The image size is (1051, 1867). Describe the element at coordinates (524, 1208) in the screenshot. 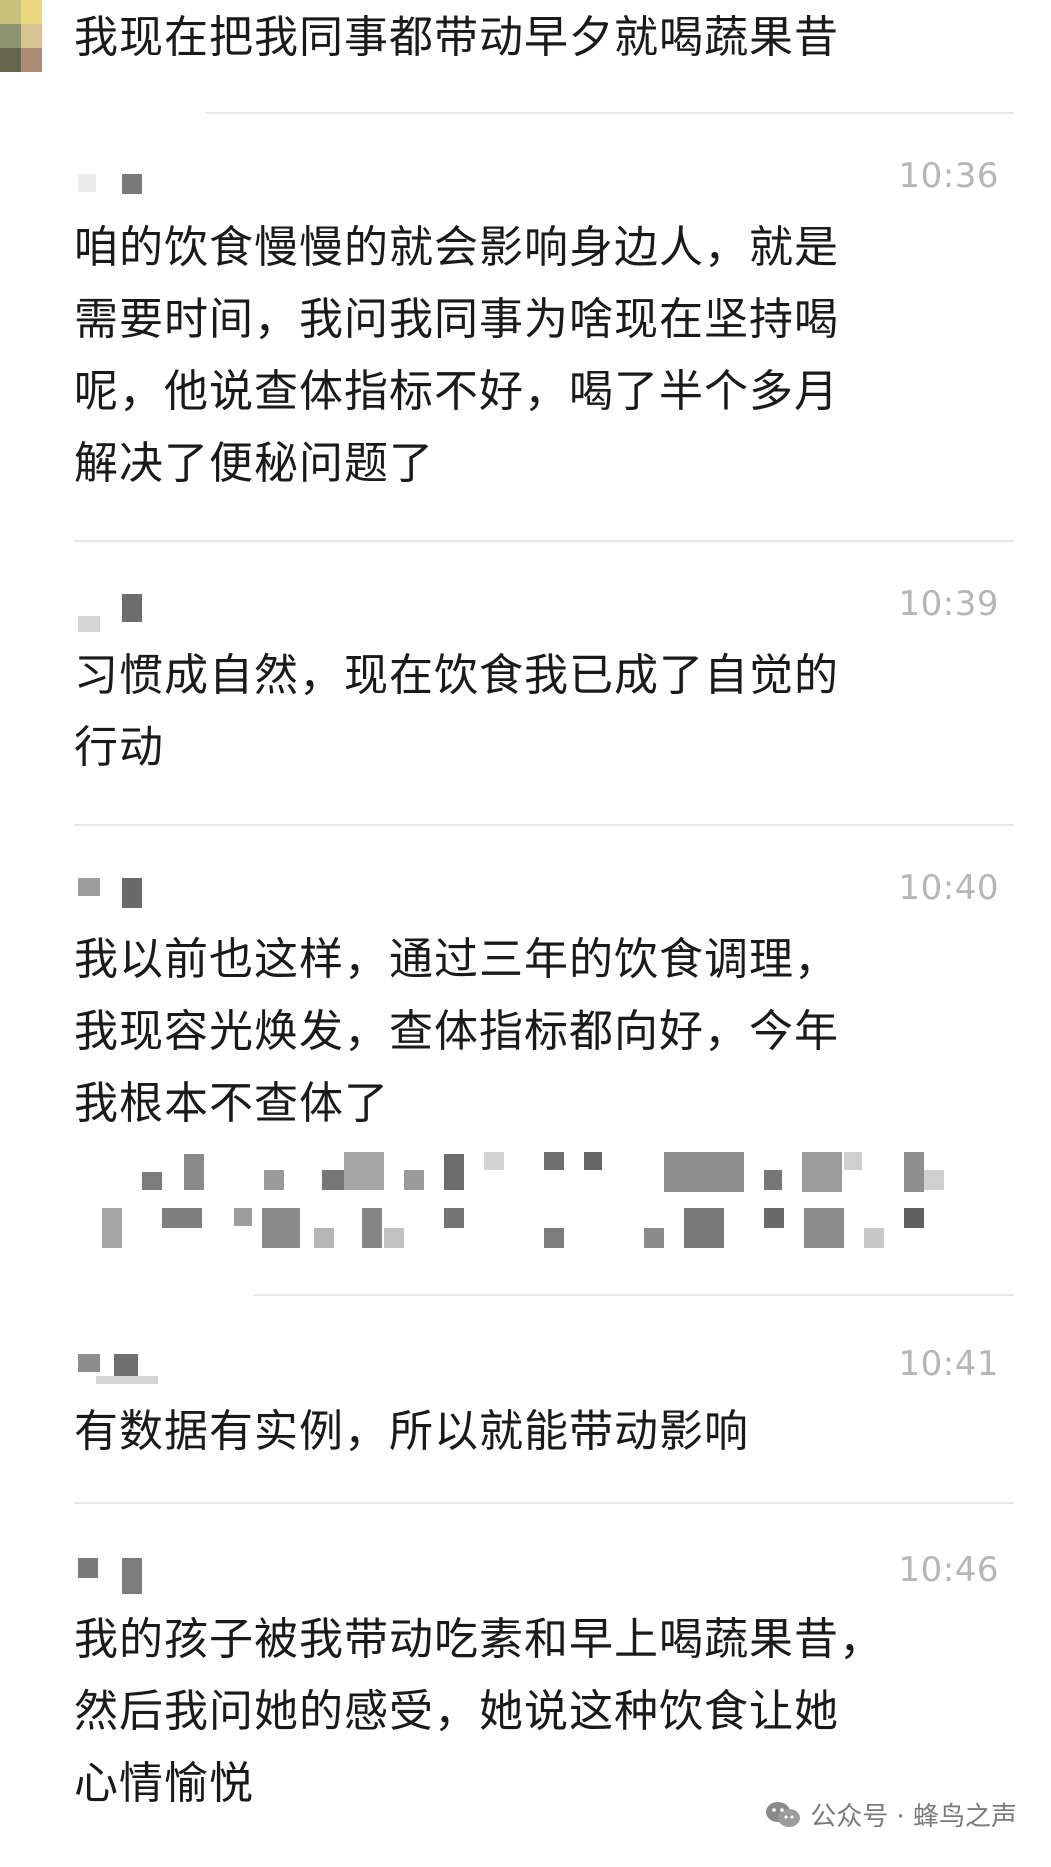

I see `censored-text-block` at that location.